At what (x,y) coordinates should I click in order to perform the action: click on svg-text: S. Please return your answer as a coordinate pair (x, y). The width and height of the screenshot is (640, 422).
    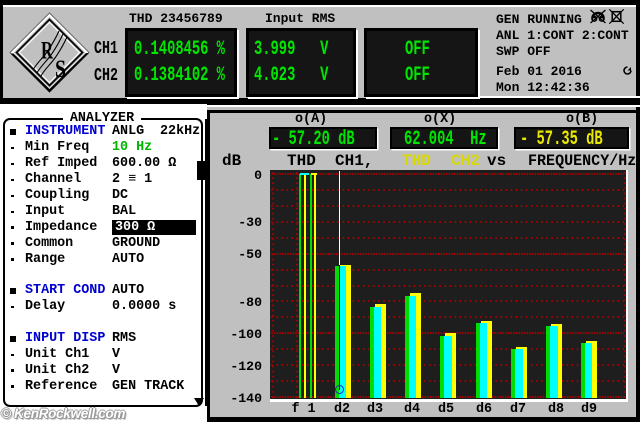
    Looking at the image, I should click on (60, 69).